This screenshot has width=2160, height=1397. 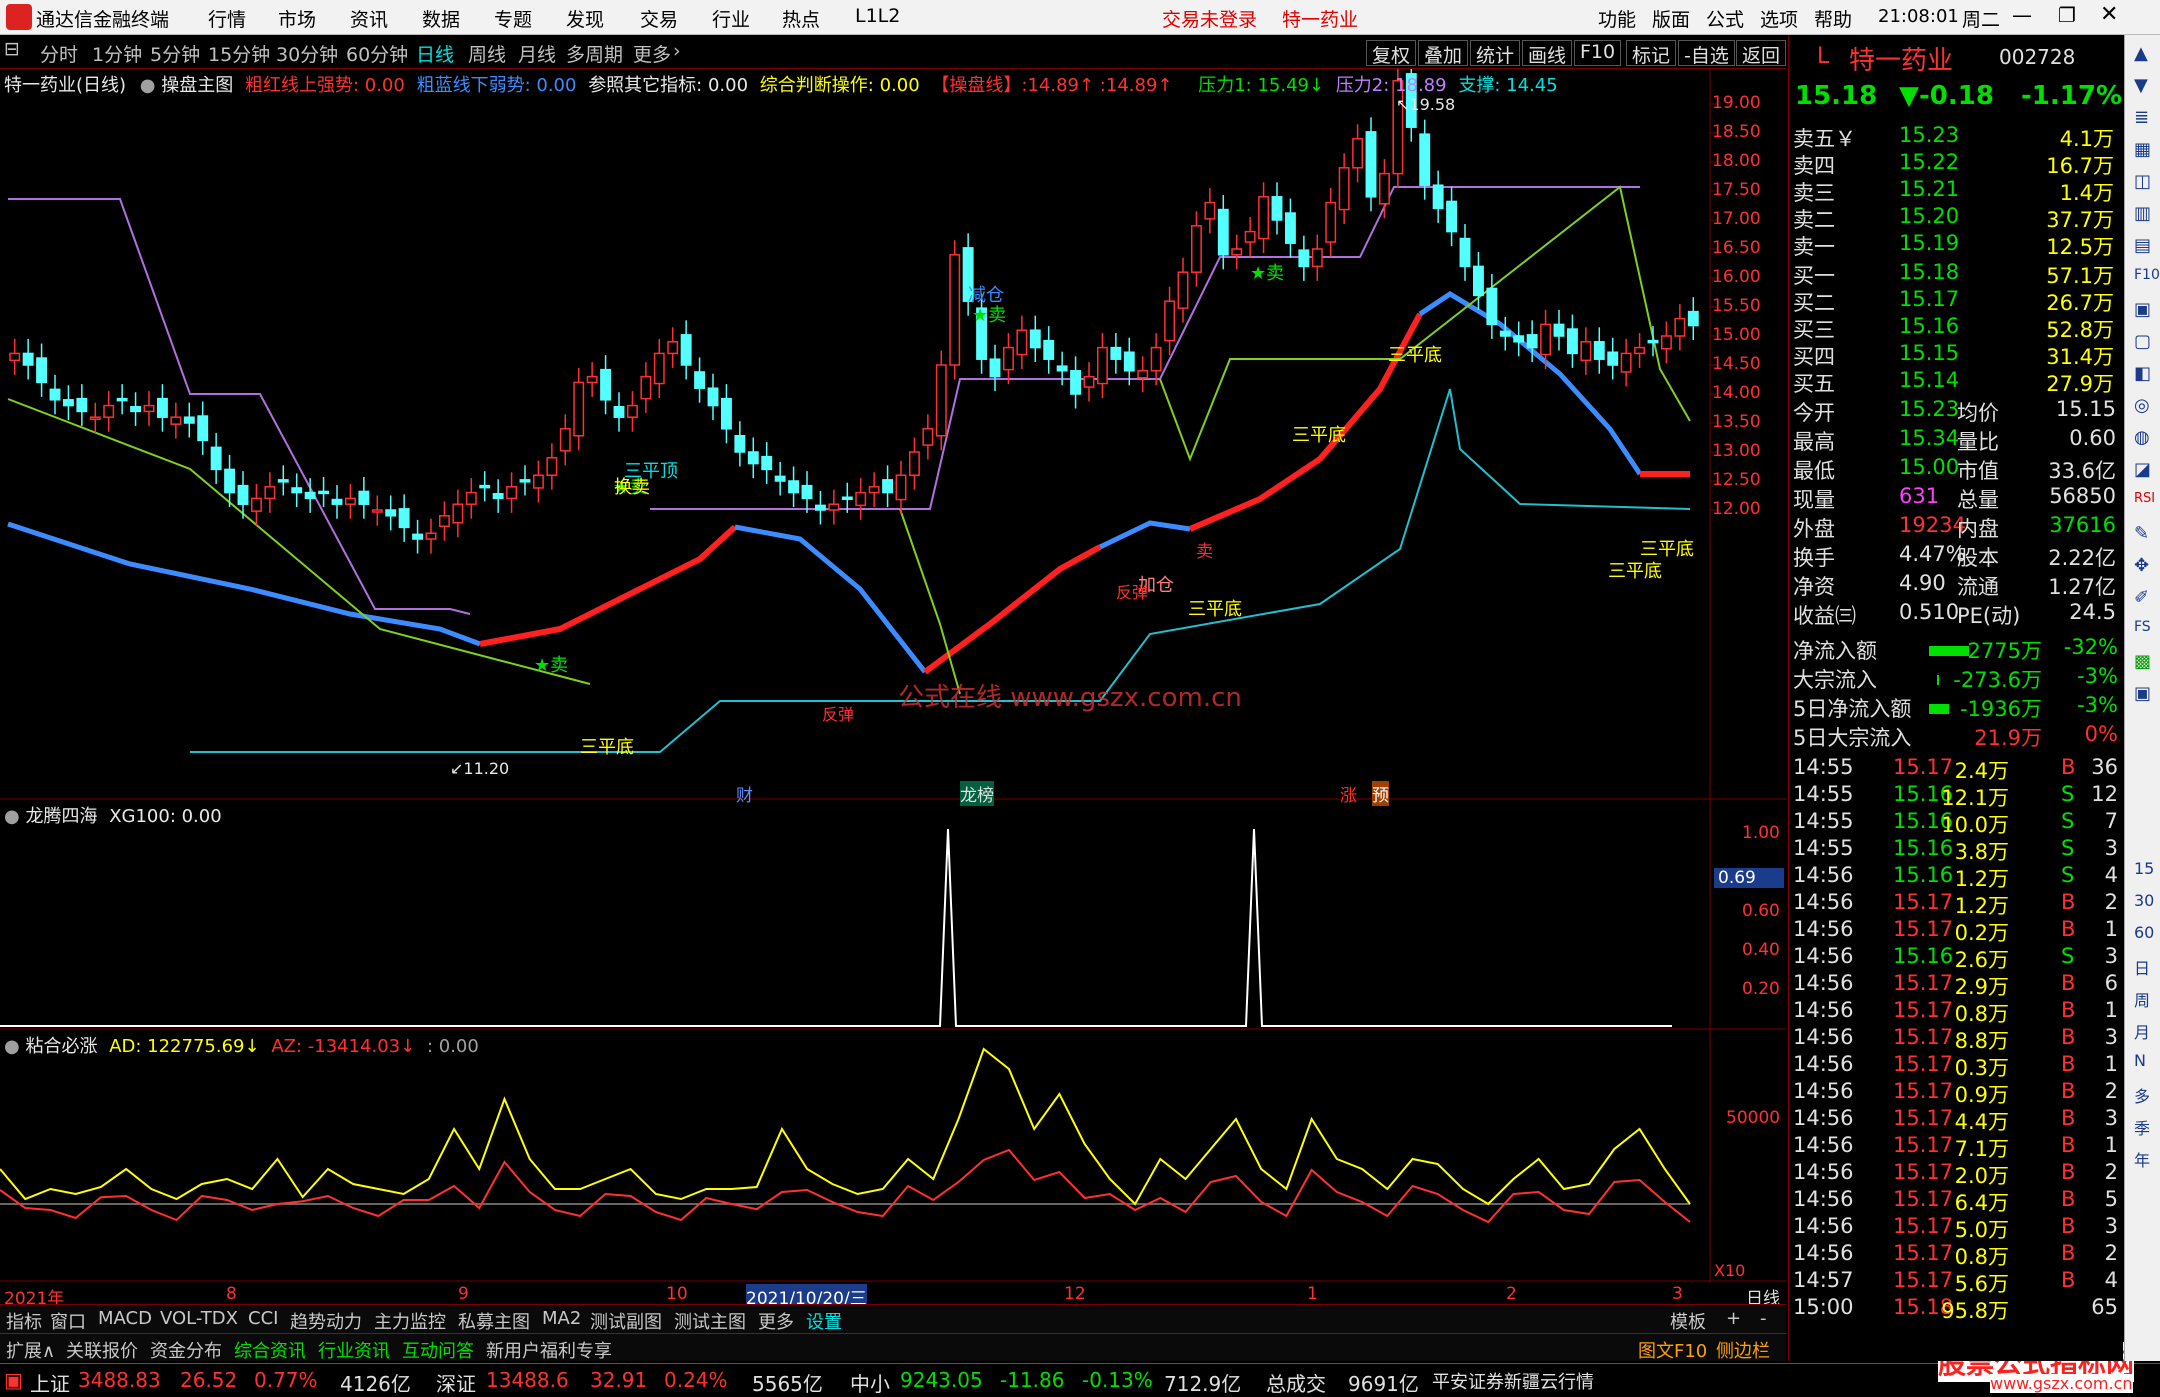 What do you see at coordinates (369, 18) in the screenshot?
I see `menu-item: 资讯` at bounding box center [369, 18].